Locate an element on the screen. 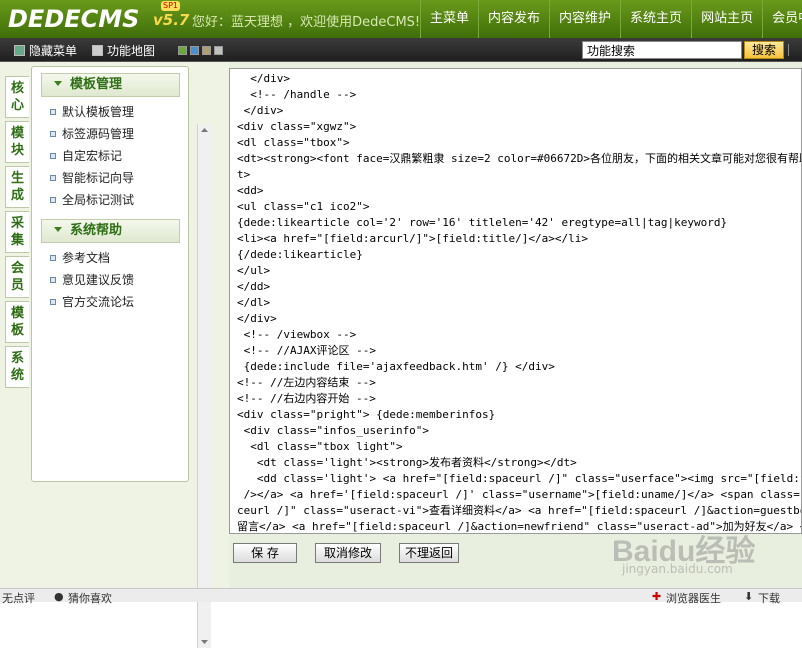 The height and width of the screenshot is (648, 802). download-icon: ⬇ is located at coordinates (749, 596).